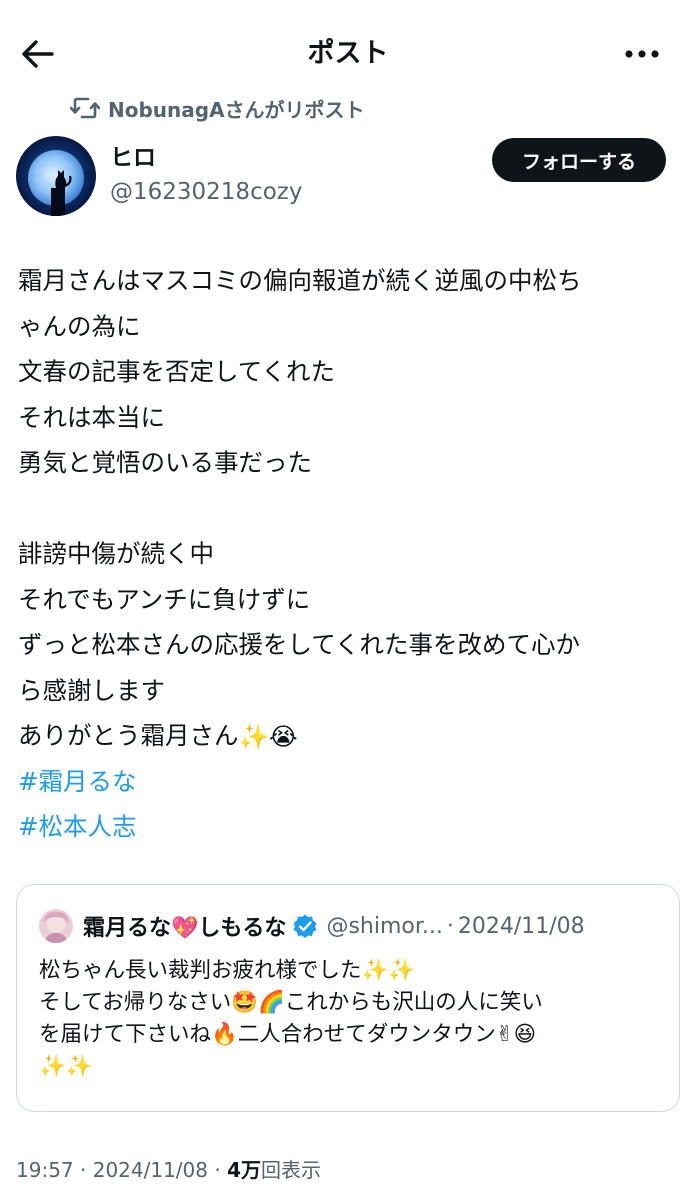 The image size is (696, 1200). What do you see at coordinates (116, 553) in the screenshot?
I see `tweet-line: 誹謗中傷が続く中` at bounding box center [116, 553].